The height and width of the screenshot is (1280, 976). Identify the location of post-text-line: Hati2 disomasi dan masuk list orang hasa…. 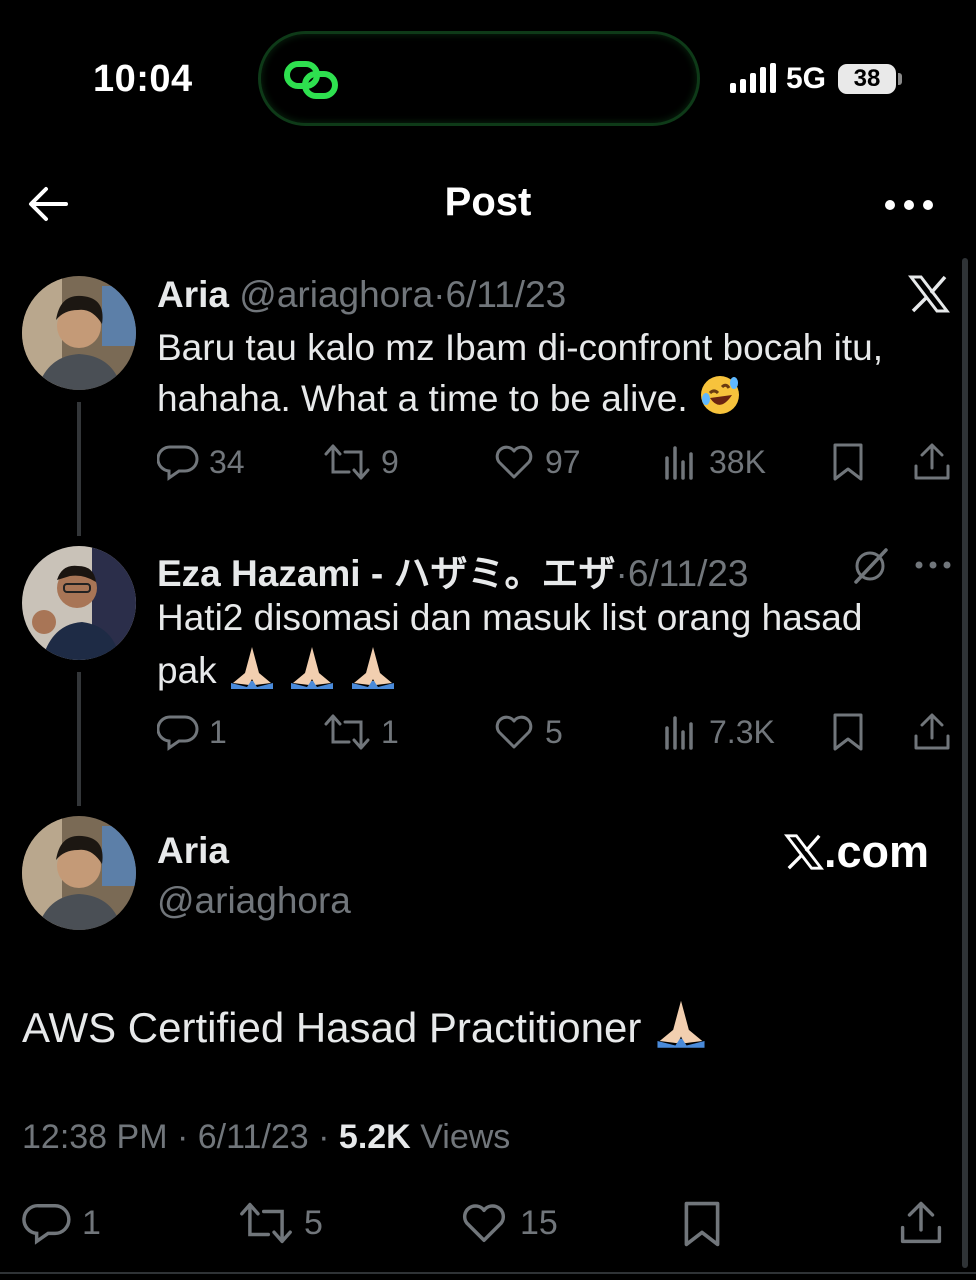
(510, 617).